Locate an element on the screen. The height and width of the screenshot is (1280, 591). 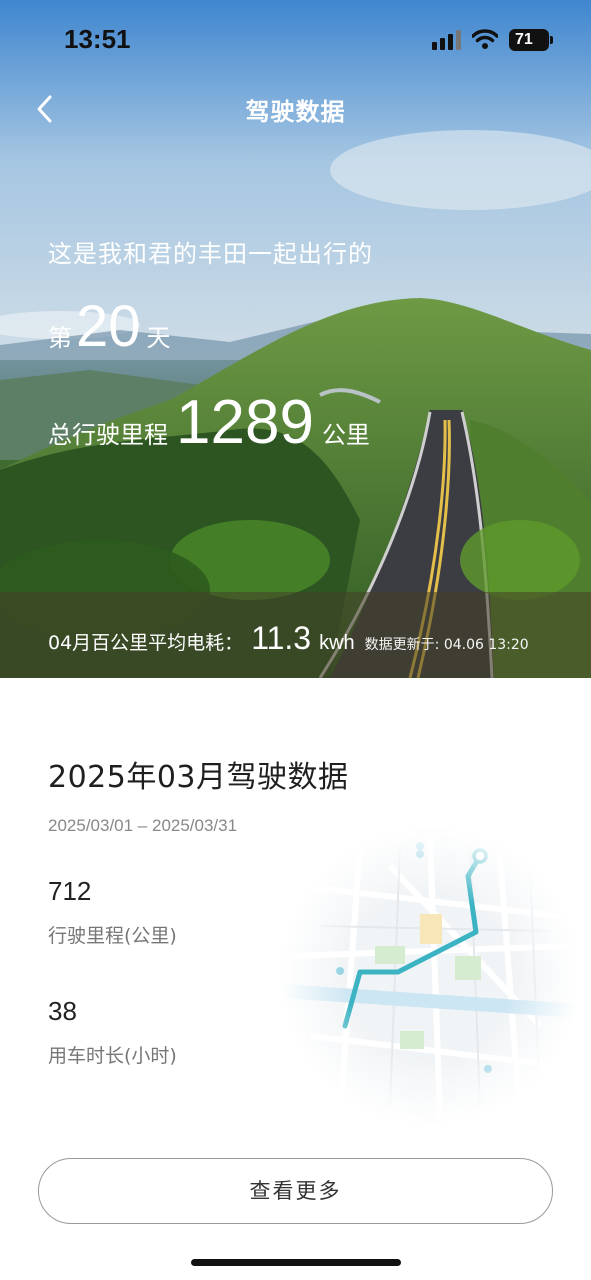
total-mileage: 总行驶里程 1289 公里 is located at coordinates (209, 423).